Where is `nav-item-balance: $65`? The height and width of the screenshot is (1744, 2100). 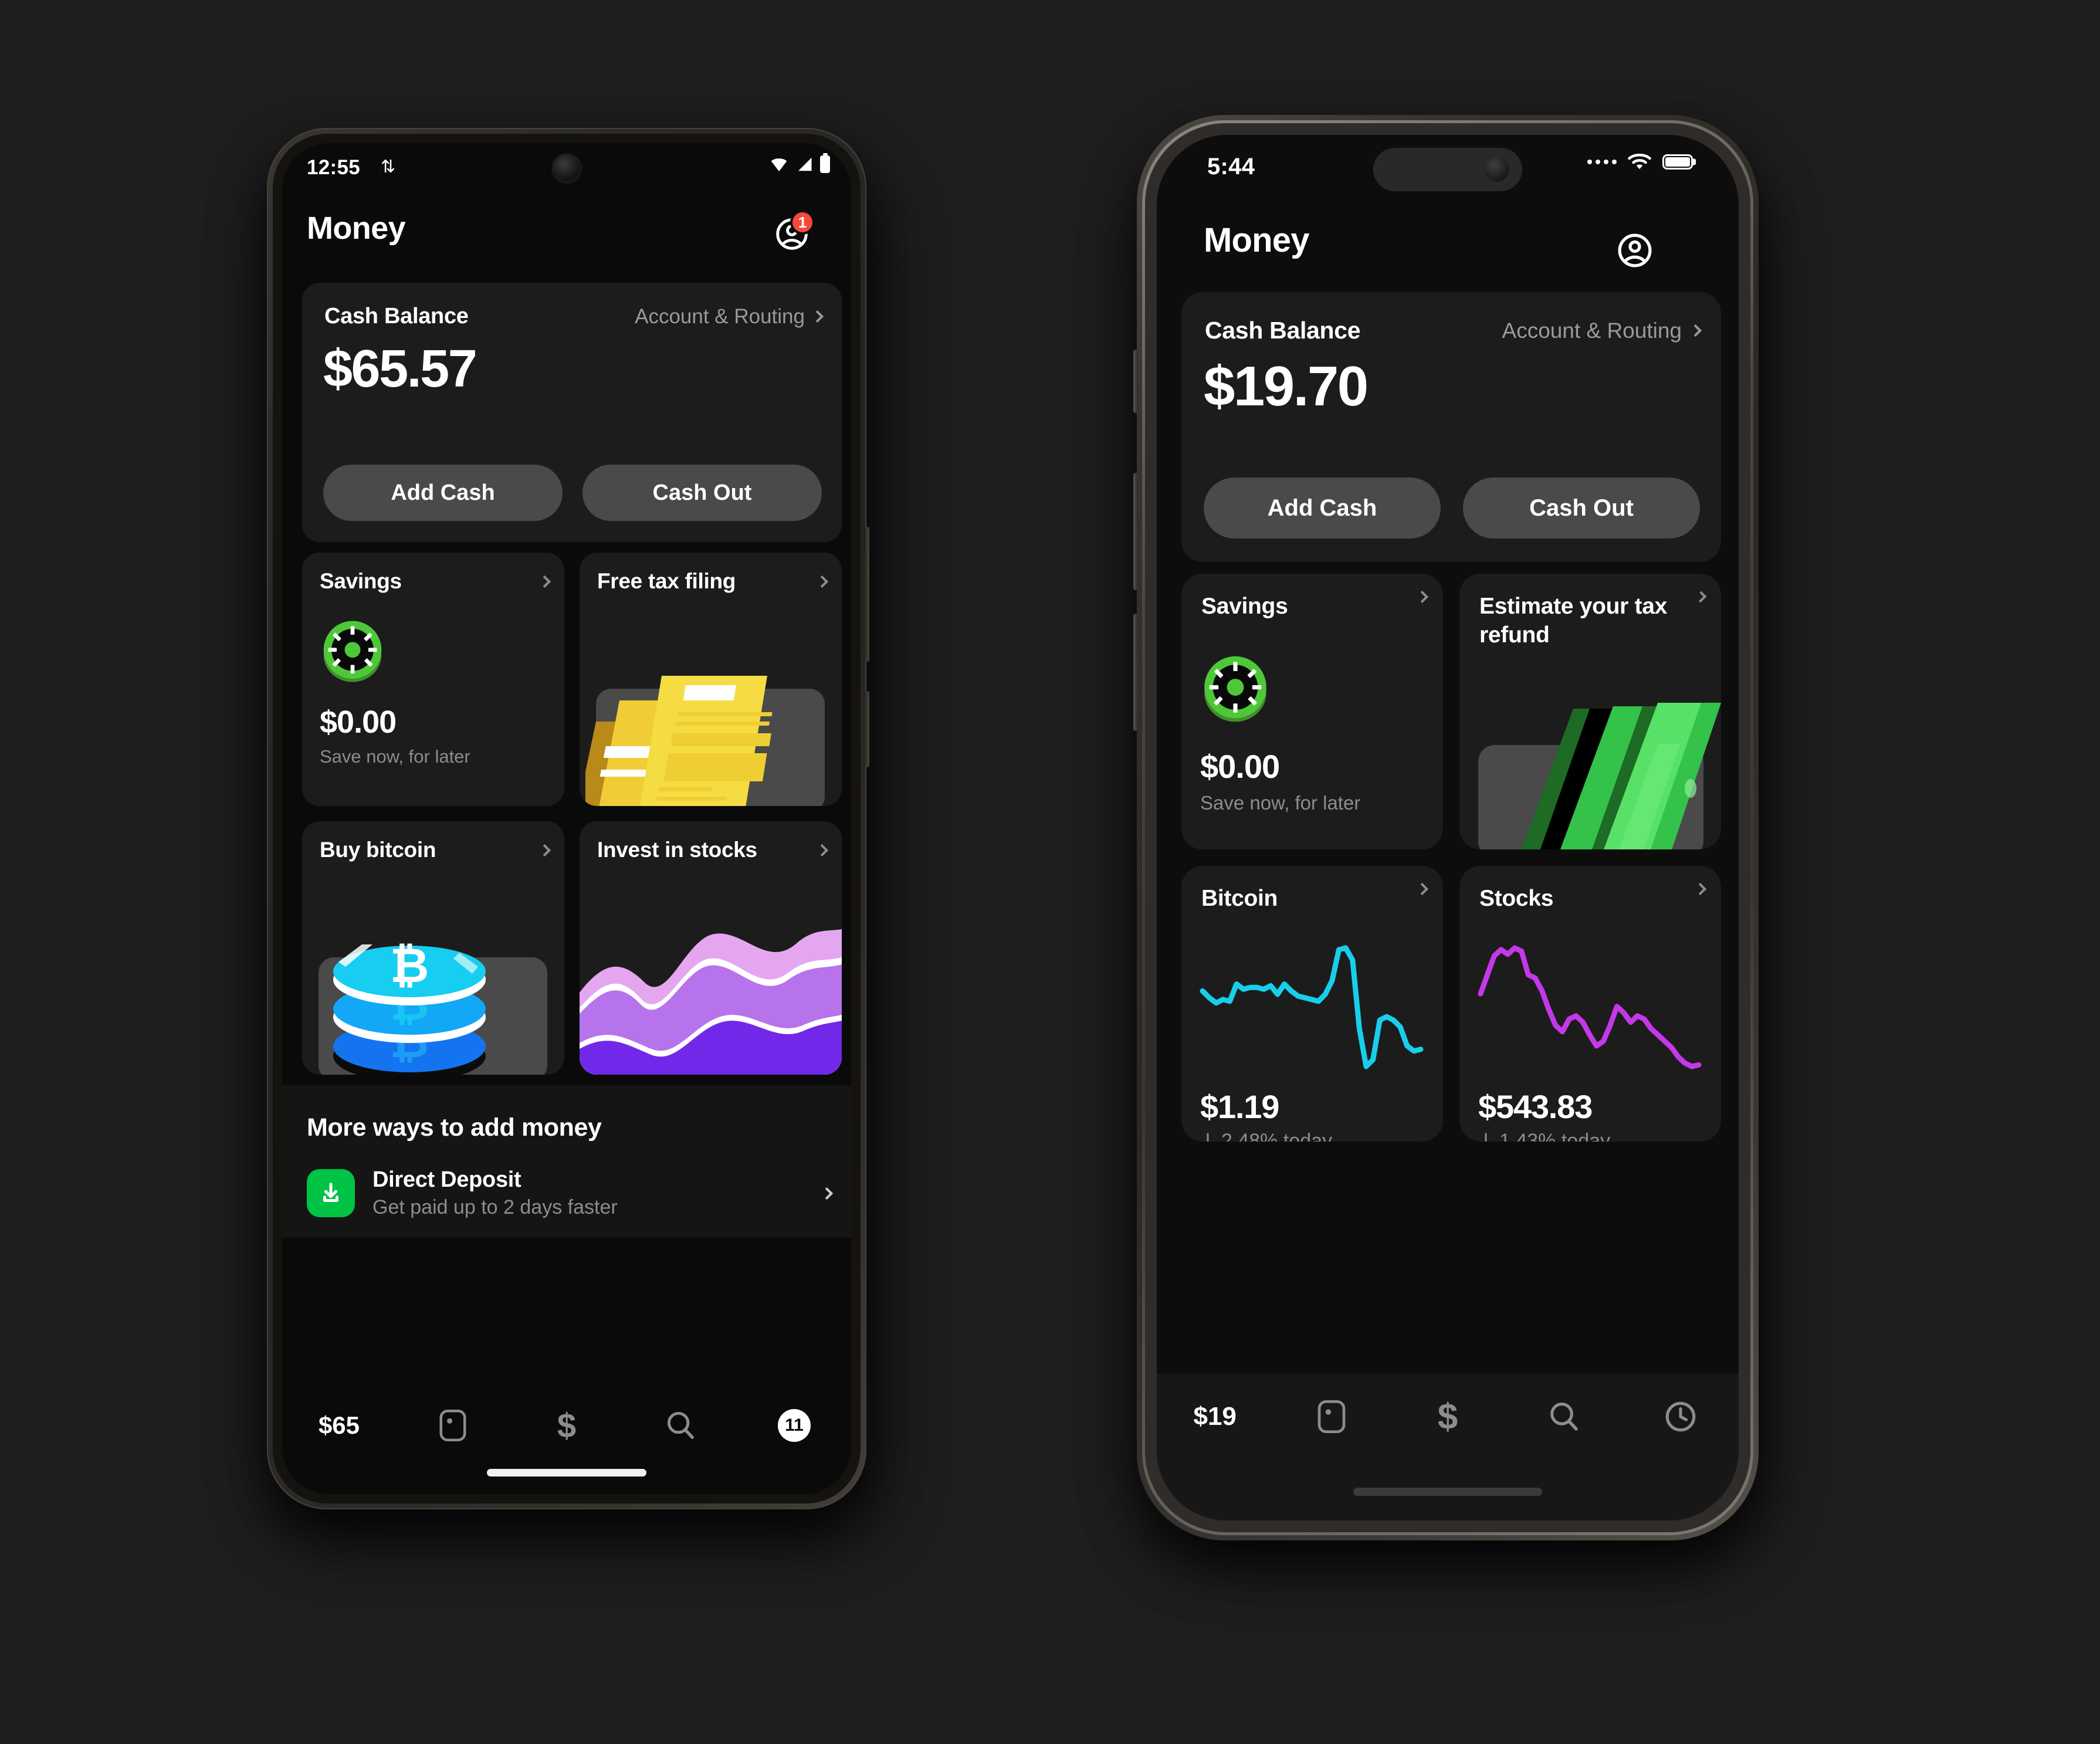
nav-item-balance: $65 is located at coordinates (339, 1425).